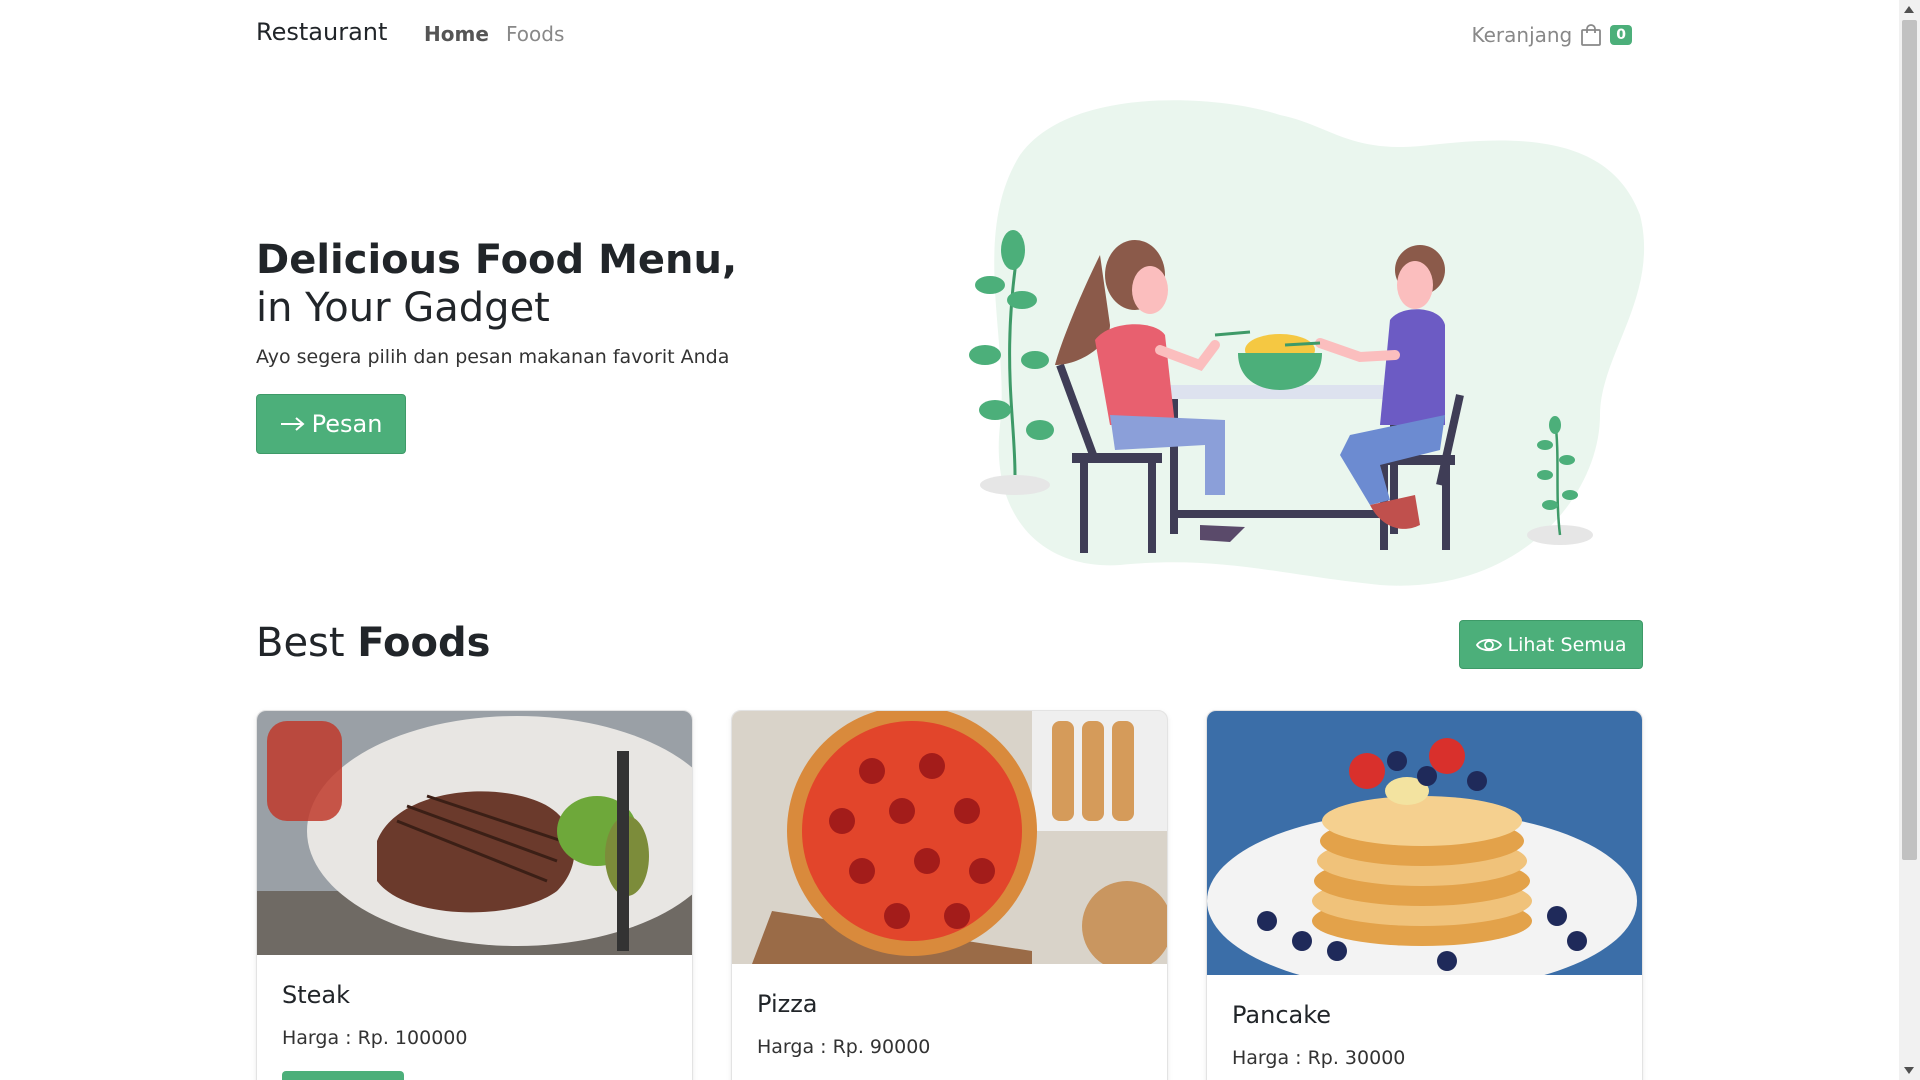 The height and width of the screenshot is (1080, 1920). What do you see at coordinates (1909, 9) in the screenshot?
I see `scroll-up-arrow-icon` at bounding box center [1909, 9].